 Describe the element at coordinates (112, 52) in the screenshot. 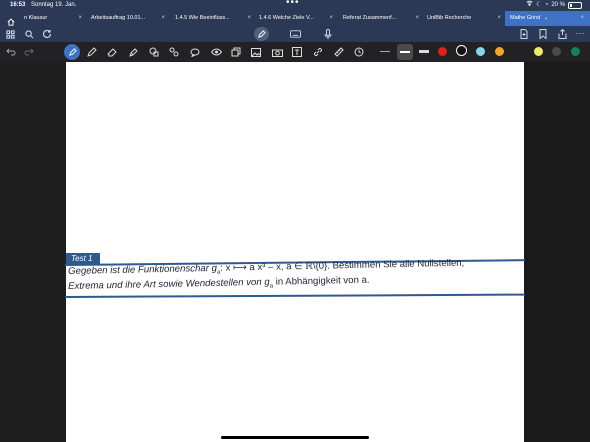

I see `eraser-icon` at that location.